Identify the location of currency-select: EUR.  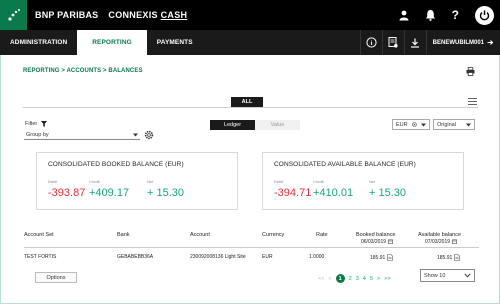
(411, 124).